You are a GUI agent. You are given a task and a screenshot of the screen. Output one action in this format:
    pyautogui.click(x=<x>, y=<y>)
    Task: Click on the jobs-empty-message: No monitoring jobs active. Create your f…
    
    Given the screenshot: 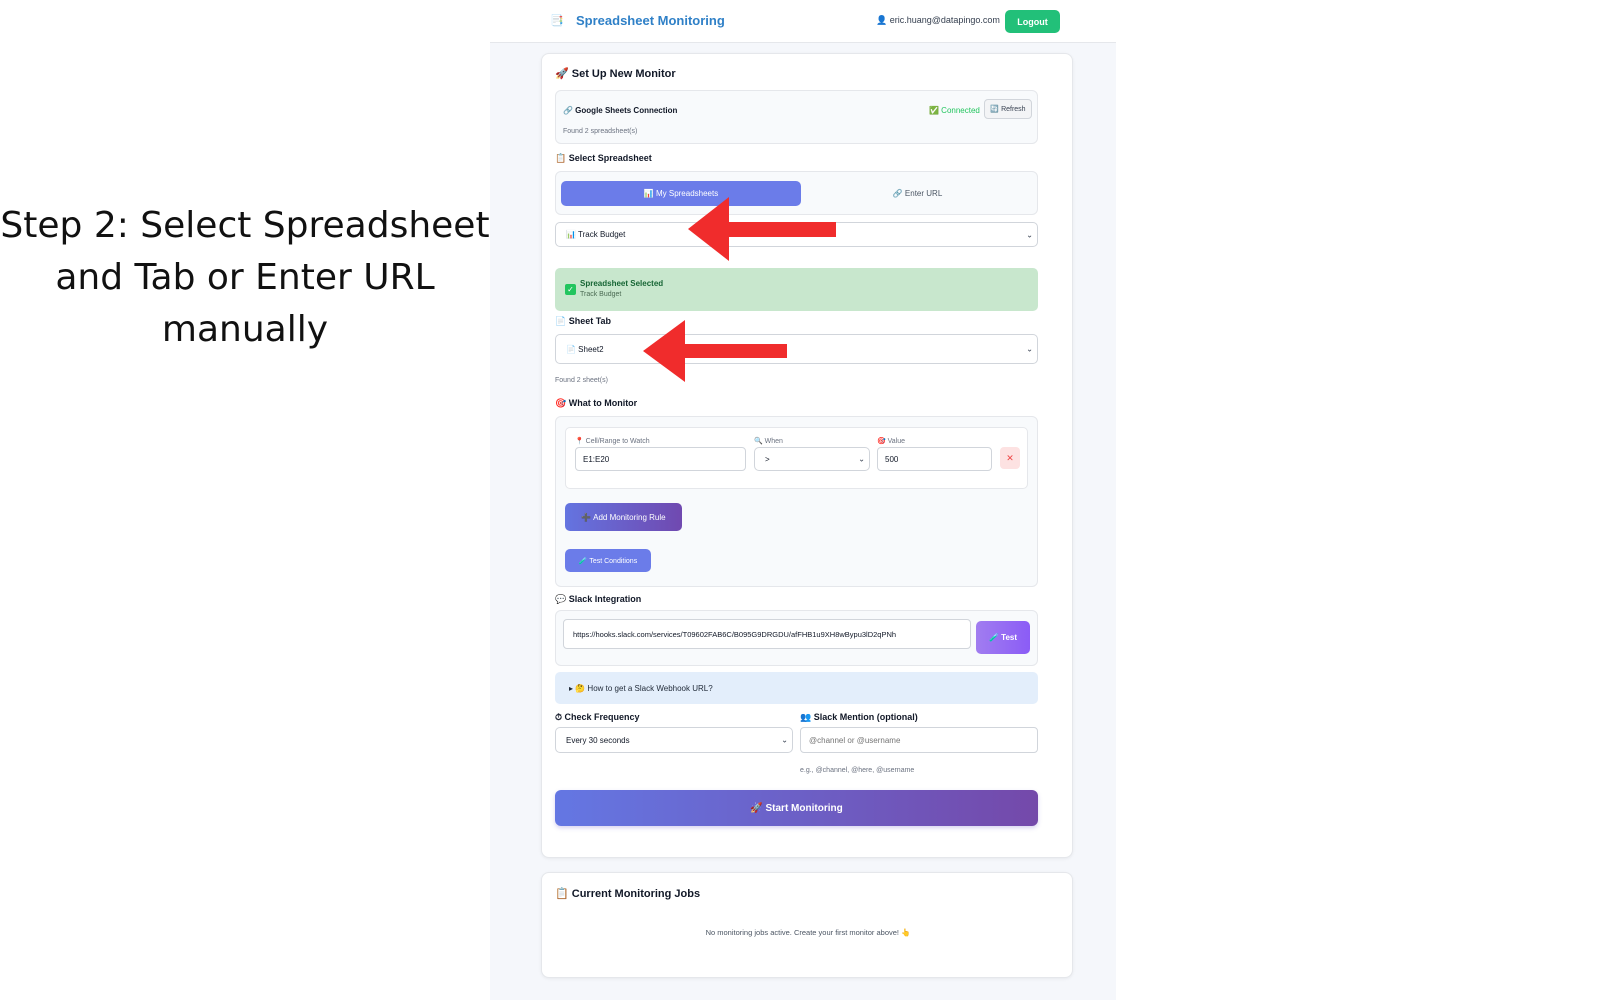 What is the action you would take?
    pyautogui.click(x=808, y=932)
    